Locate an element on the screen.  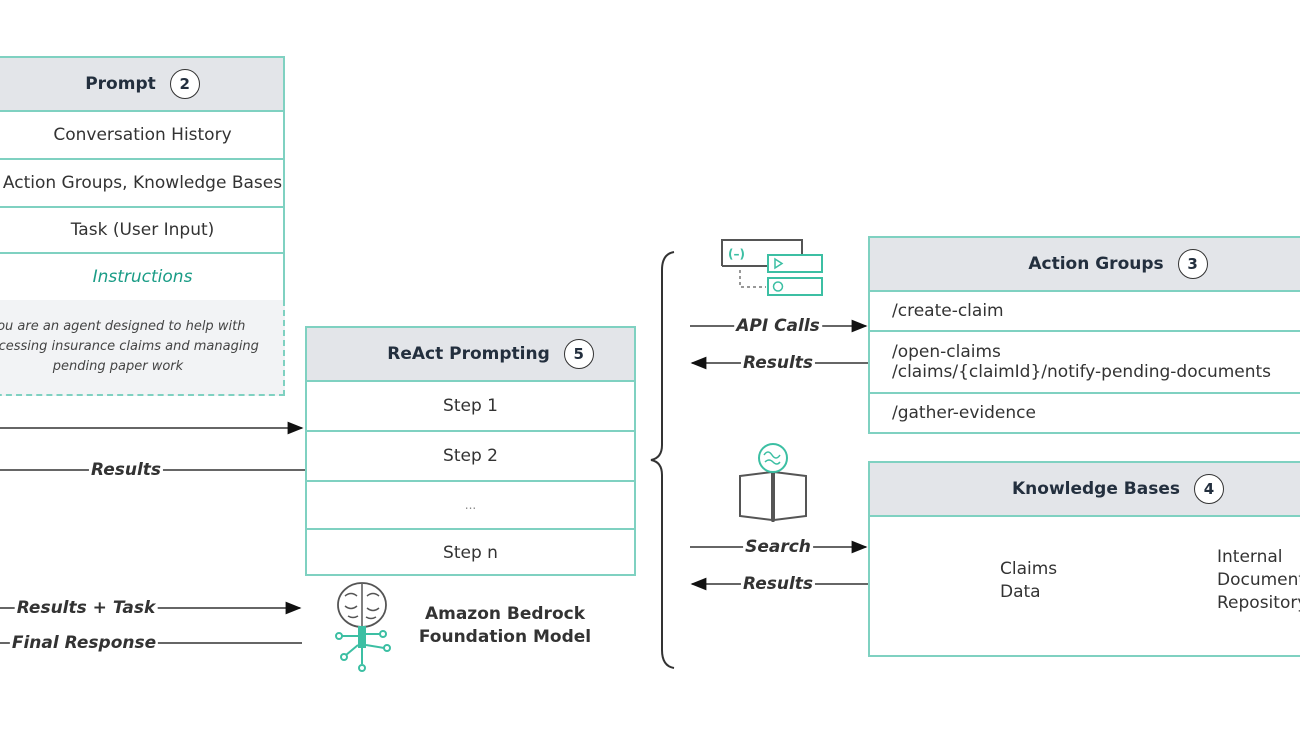
react-step-n: Step n is located at coordinates (470, 553).